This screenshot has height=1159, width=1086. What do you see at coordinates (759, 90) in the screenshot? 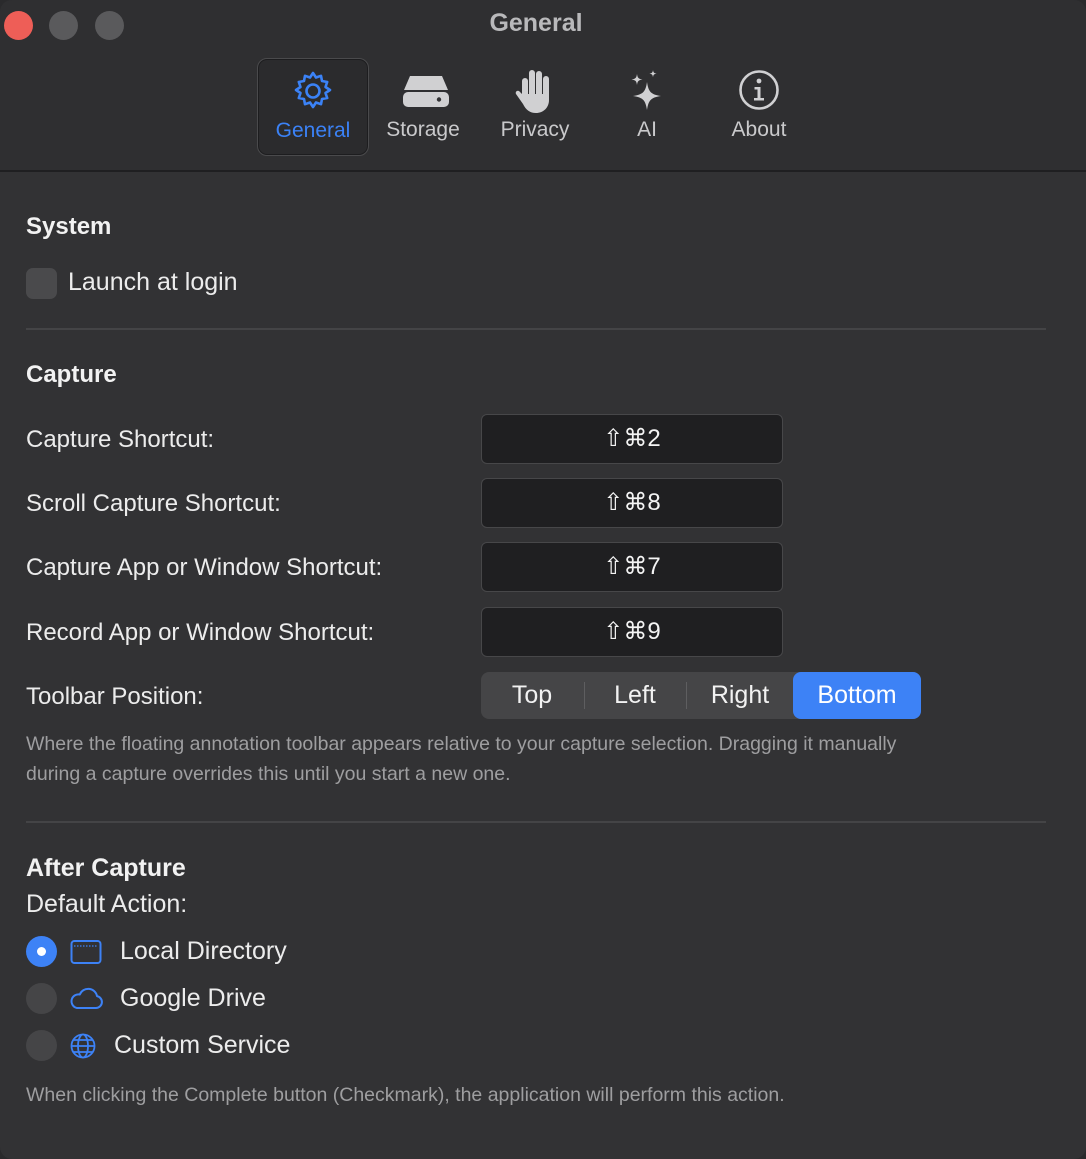
I see `info-icon` at bounding box center [759, 90].